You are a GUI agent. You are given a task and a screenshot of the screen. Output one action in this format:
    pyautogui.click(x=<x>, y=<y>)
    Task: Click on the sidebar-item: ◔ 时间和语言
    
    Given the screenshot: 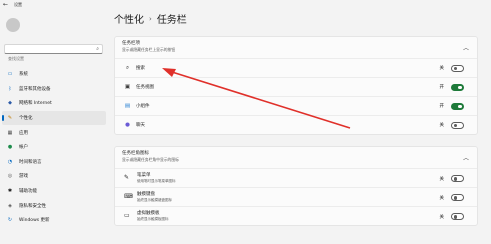 What is the action you would take?
    pyautogui.click(x=54, y=162)
    